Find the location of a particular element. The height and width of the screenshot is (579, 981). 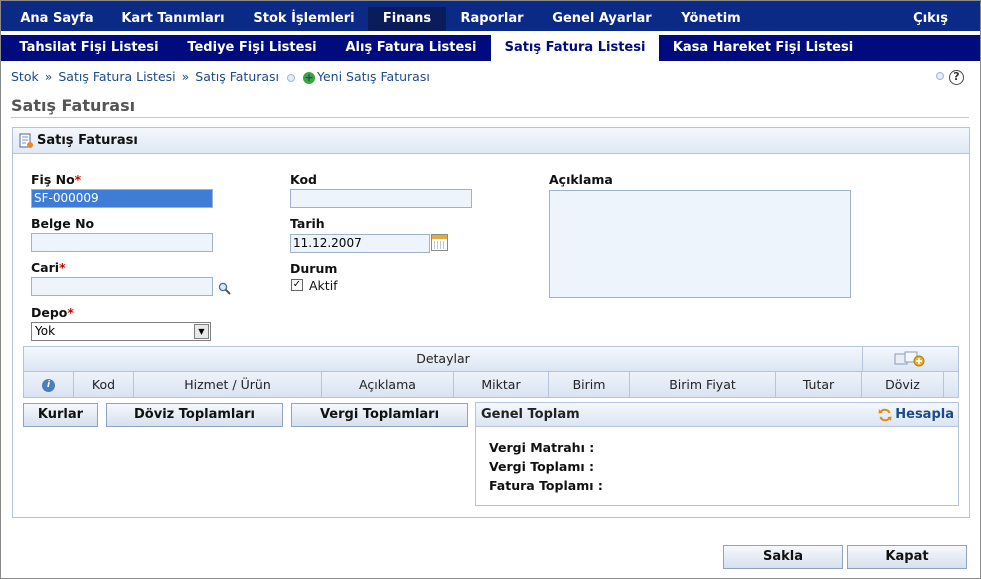

totals-header: Genel Toplam Hesapla is located at coordinates (717, 415).